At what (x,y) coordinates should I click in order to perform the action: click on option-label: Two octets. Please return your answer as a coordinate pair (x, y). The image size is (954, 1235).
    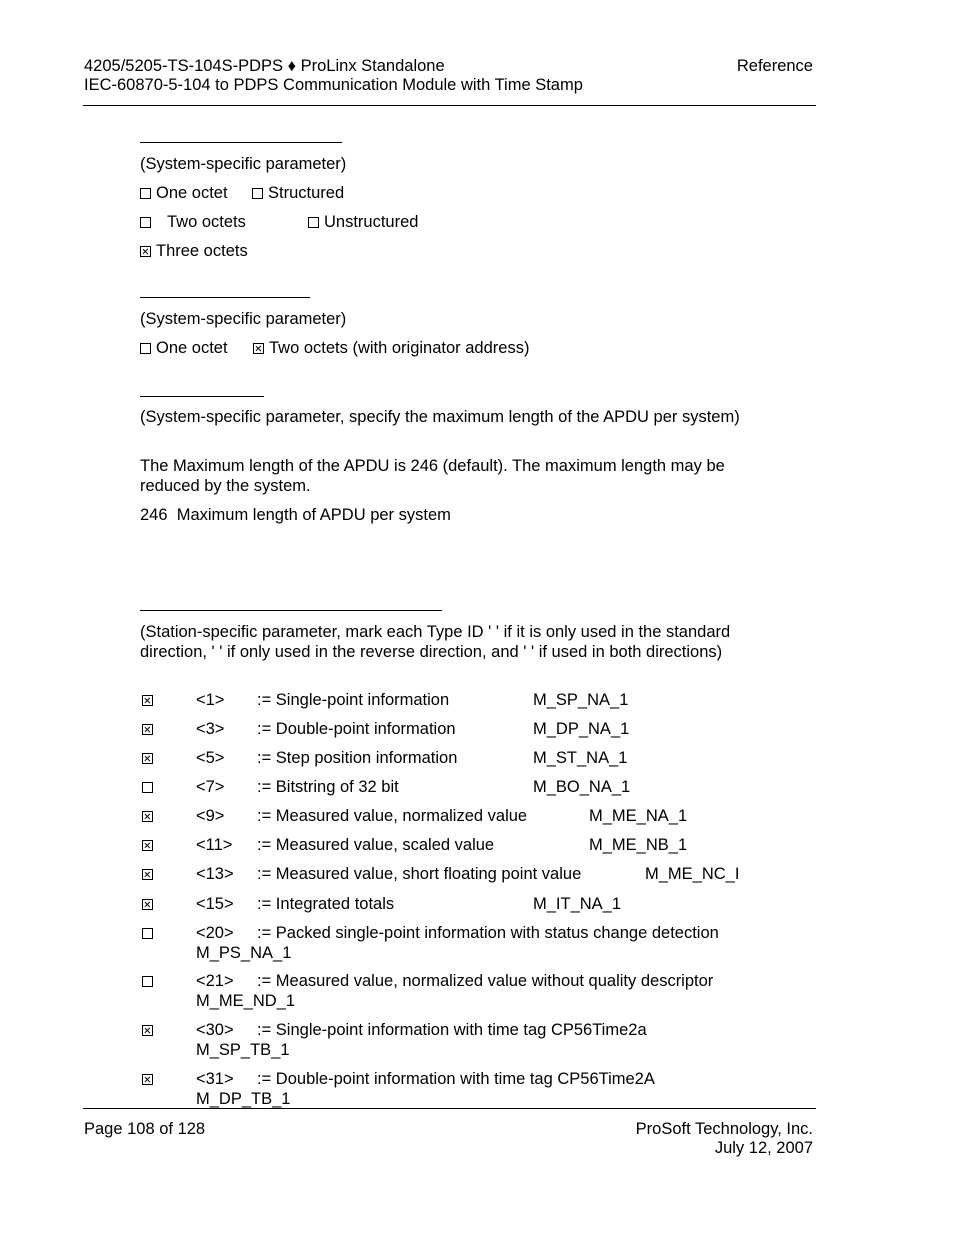
    Looking at the image, I should click on (206, 222).